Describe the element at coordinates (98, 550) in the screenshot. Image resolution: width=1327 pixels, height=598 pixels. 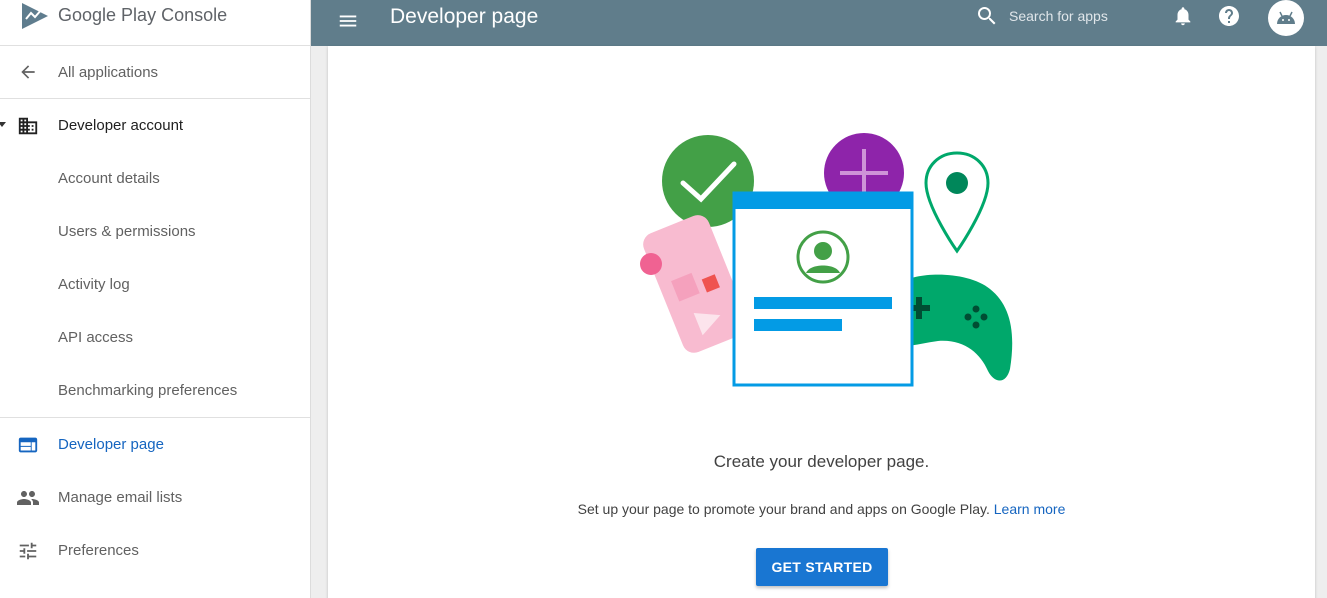
I see `sidebar-item-label: Preferences` at that location.